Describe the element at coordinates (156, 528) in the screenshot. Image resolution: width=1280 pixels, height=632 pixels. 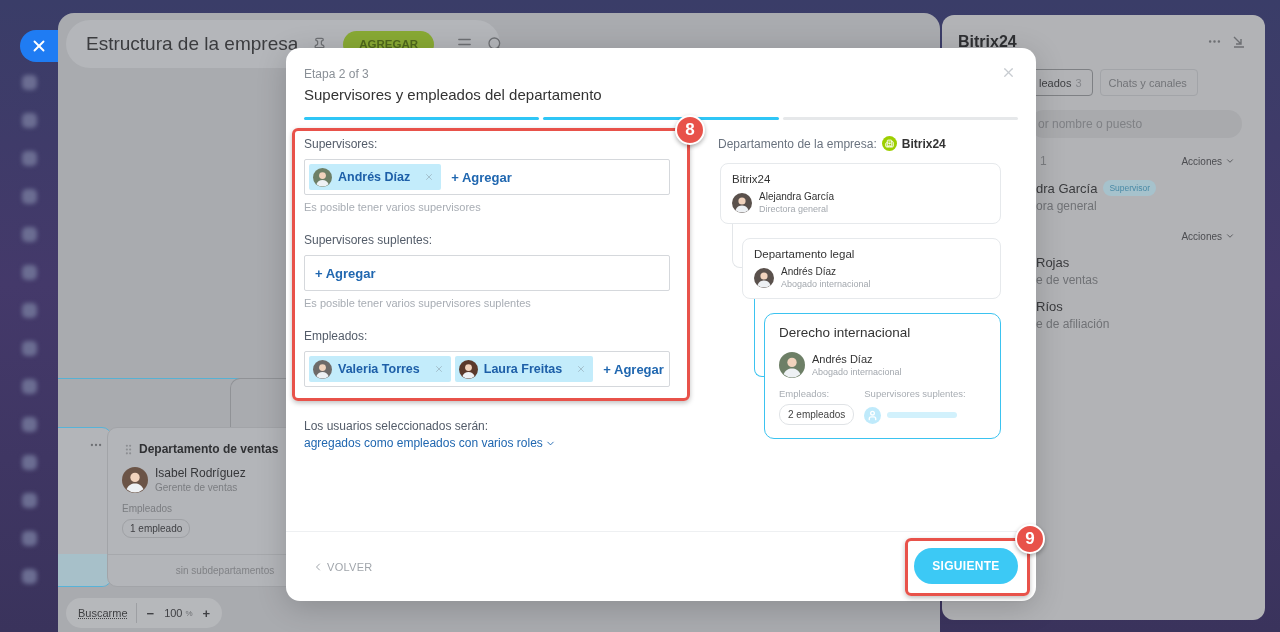
I see `employees-count: 1 empleado` at that location.